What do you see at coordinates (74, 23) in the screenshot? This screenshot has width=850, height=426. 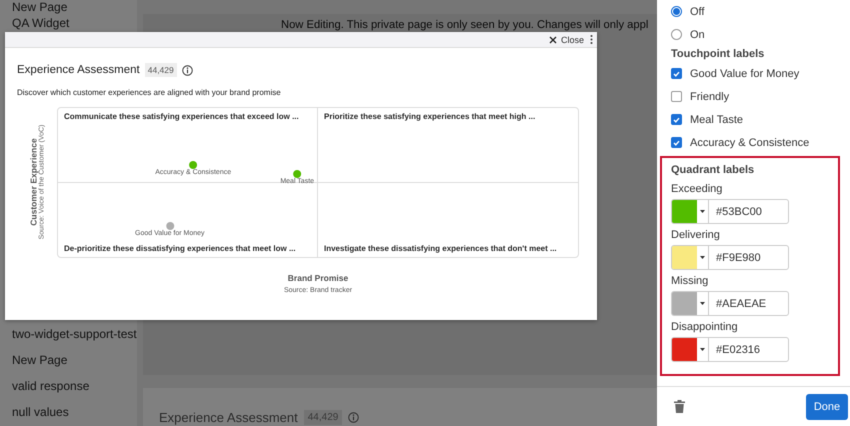 I see `sidebar-item: QA Widget` at bounding box center [74, 23].